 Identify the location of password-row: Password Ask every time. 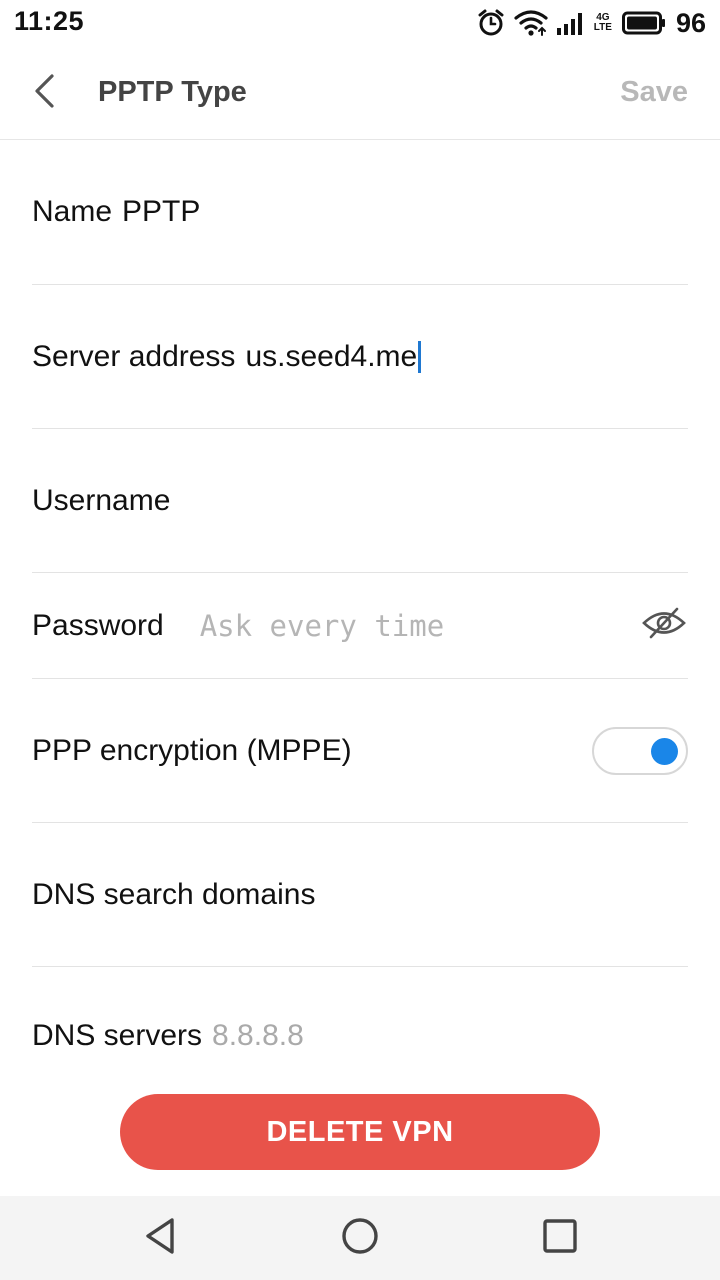
(360, 626).